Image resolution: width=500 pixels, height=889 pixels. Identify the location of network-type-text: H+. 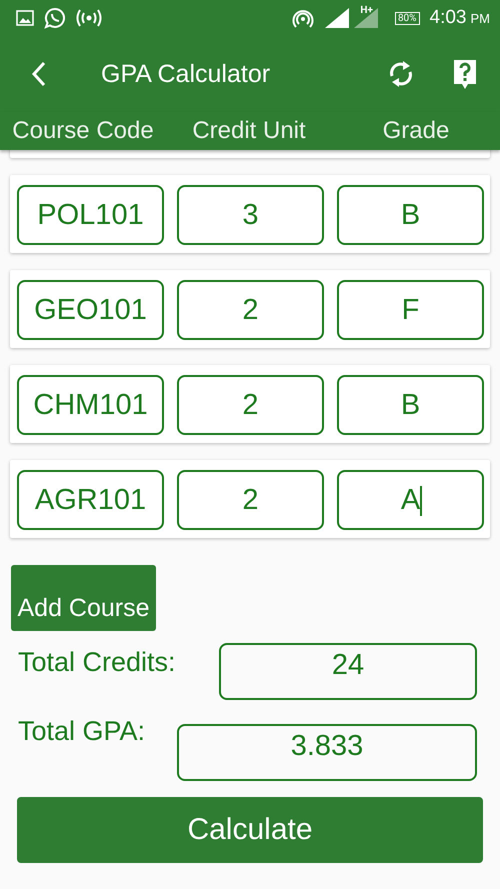
(366, 10).